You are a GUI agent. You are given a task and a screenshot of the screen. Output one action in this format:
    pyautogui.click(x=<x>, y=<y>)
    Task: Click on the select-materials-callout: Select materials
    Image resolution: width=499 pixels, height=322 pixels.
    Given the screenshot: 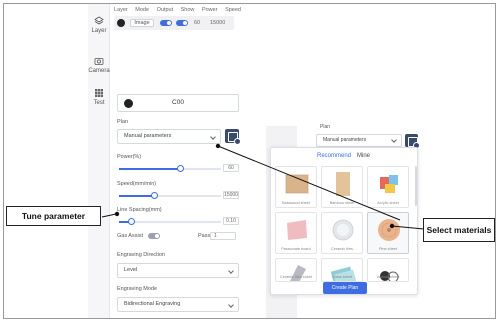 What is the action you would take?
    pyautogui.click(x=459, y=230)
    